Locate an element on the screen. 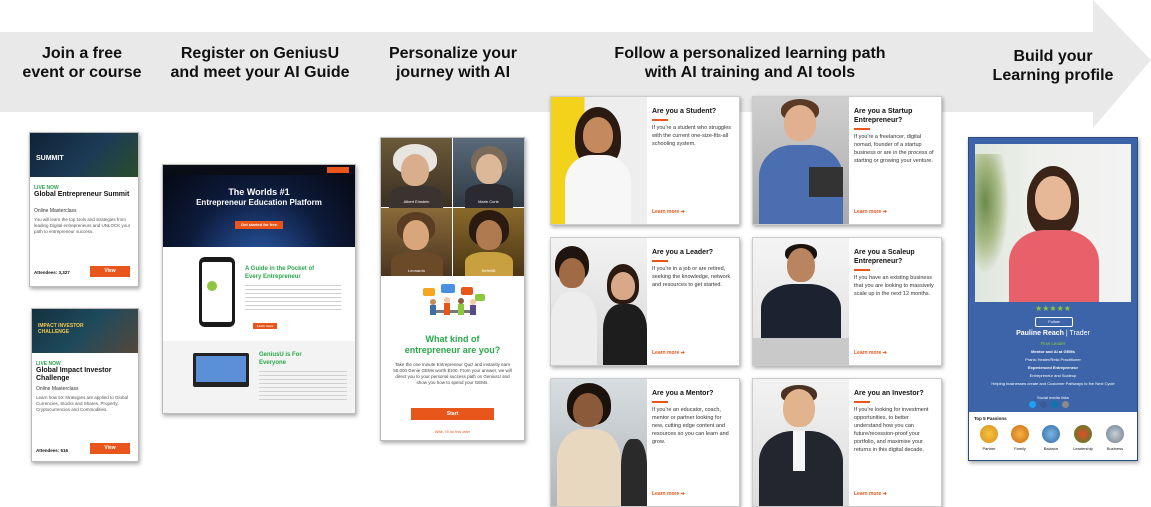  event-subtitle: Online Masterclass is located at coordinates (55, 211).